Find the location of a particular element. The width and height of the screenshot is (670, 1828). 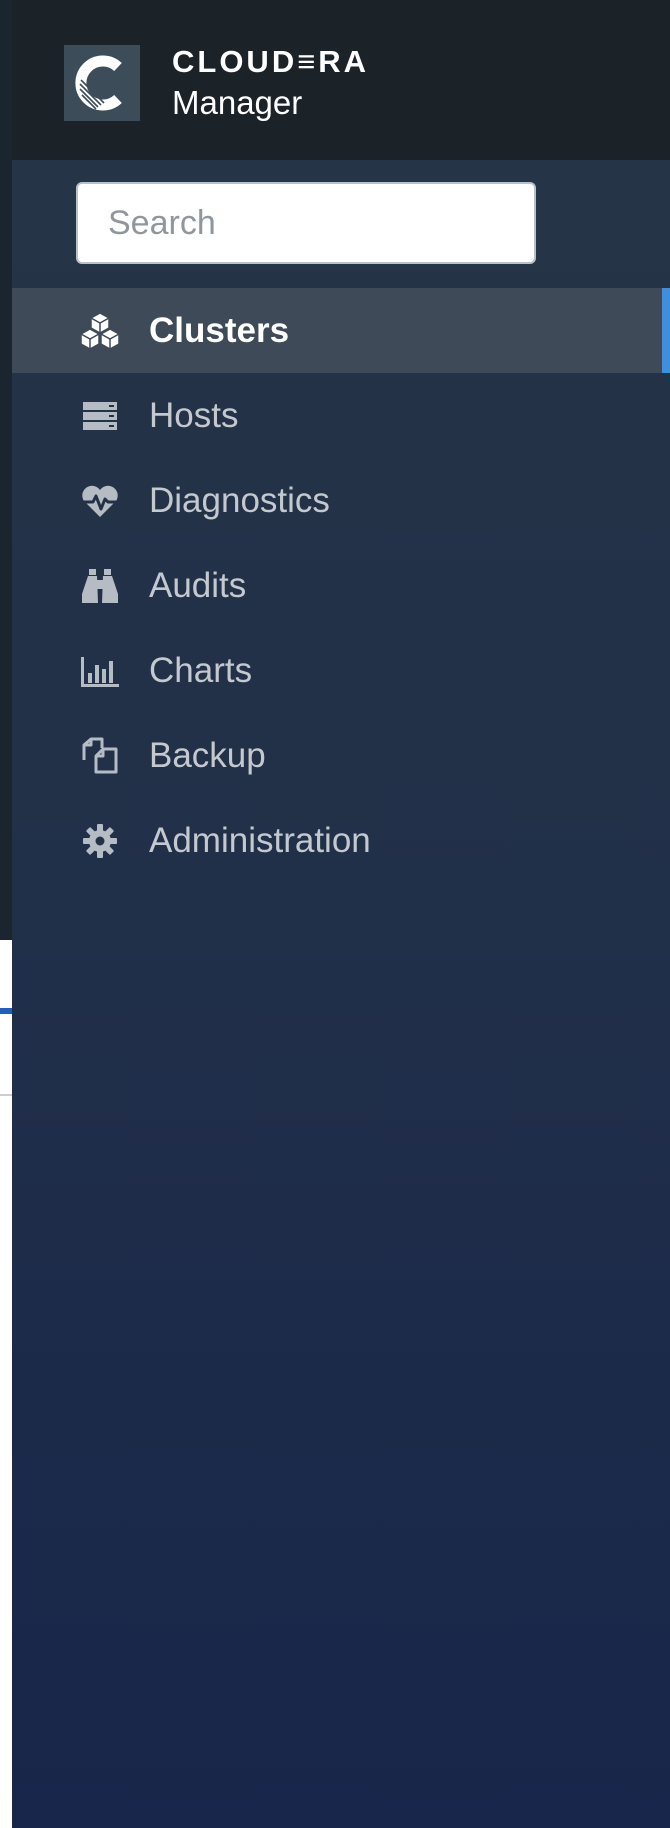

background-window-blue-mark is located at coordinates (6, 1011).